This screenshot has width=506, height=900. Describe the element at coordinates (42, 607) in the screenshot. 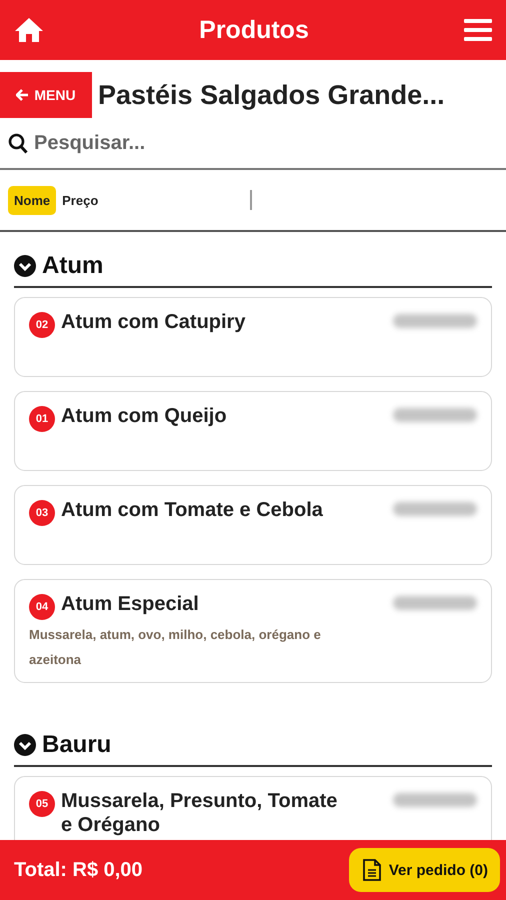

I see `item-number-badge: 04` at that location.